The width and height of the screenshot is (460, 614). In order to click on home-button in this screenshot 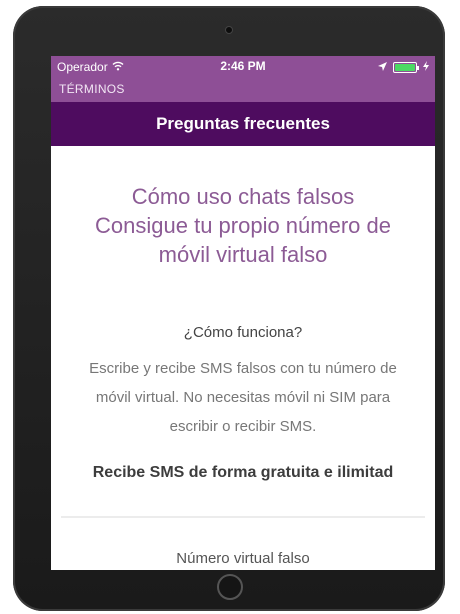, I will do `click(230, 587)`.